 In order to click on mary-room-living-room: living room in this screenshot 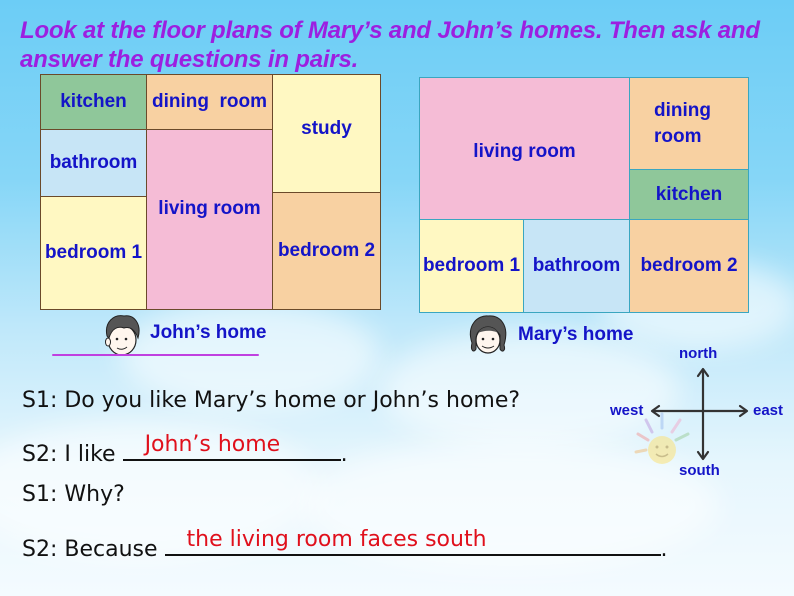, I will do `click(524, 148)`.